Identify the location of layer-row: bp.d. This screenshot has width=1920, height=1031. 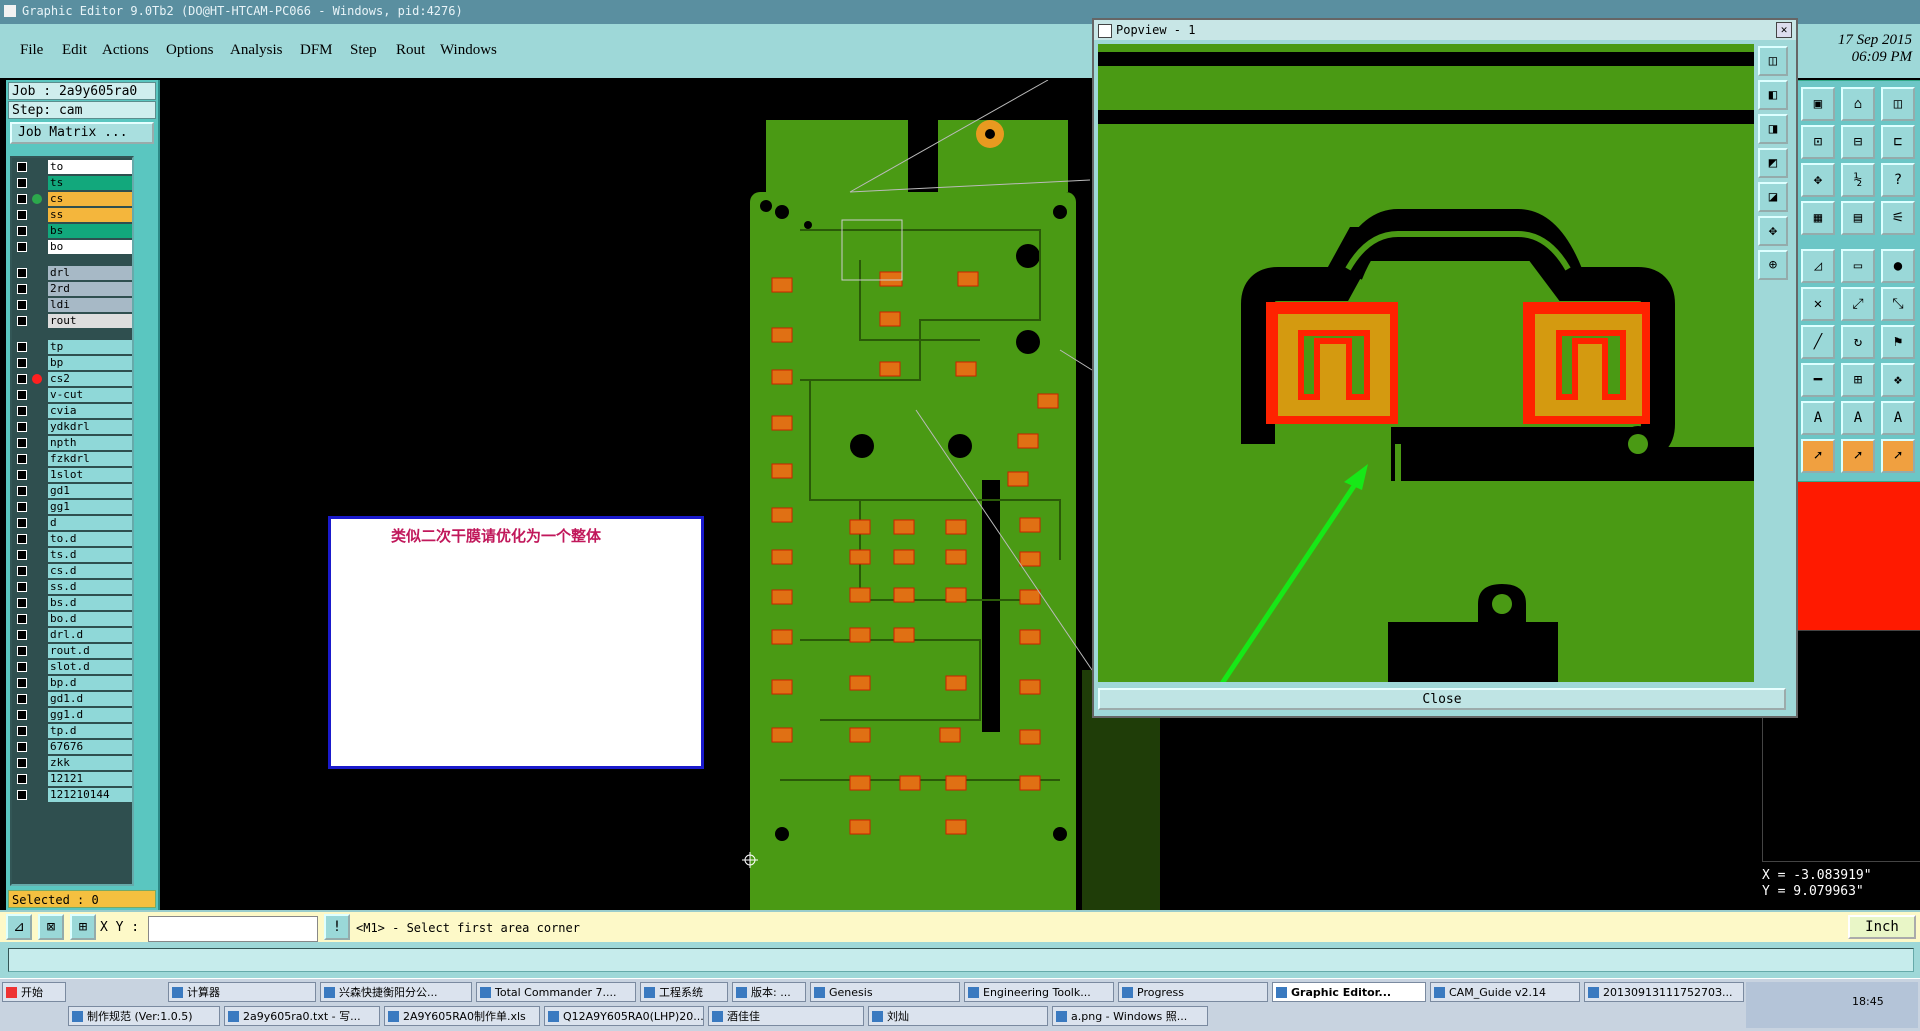
(73, 683).